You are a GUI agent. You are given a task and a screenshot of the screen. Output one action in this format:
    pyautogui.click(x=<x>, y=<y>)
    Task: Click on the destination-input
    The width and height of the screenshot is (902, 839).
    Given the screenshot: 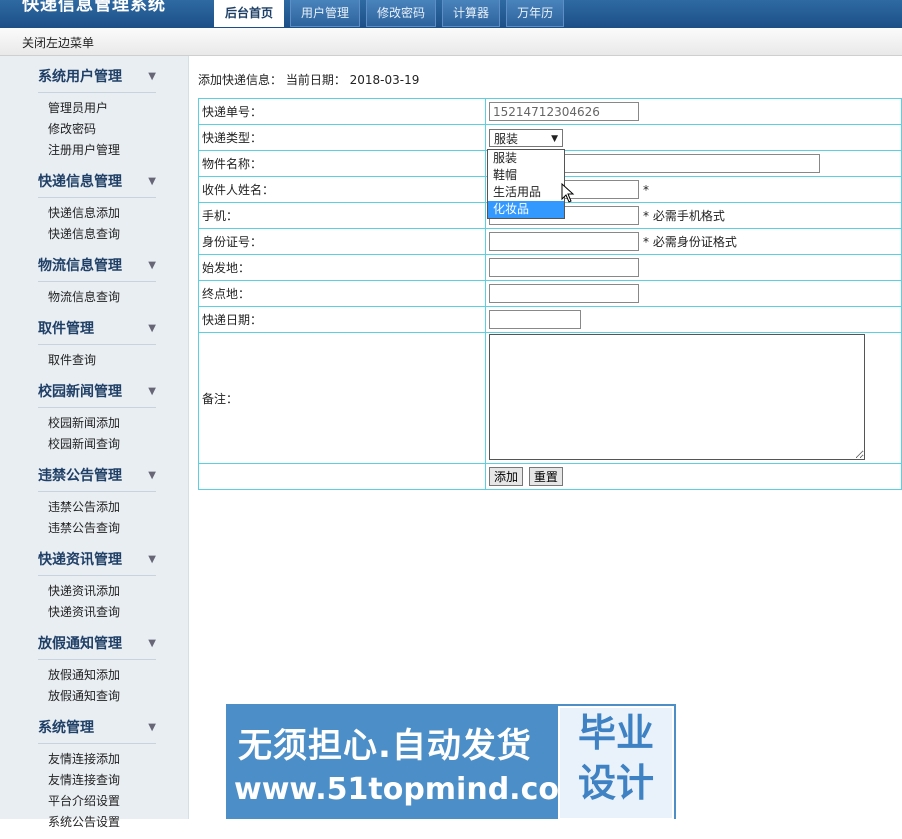 What is the action you would take?
    pyautogui.click(x=564, y=293)
    